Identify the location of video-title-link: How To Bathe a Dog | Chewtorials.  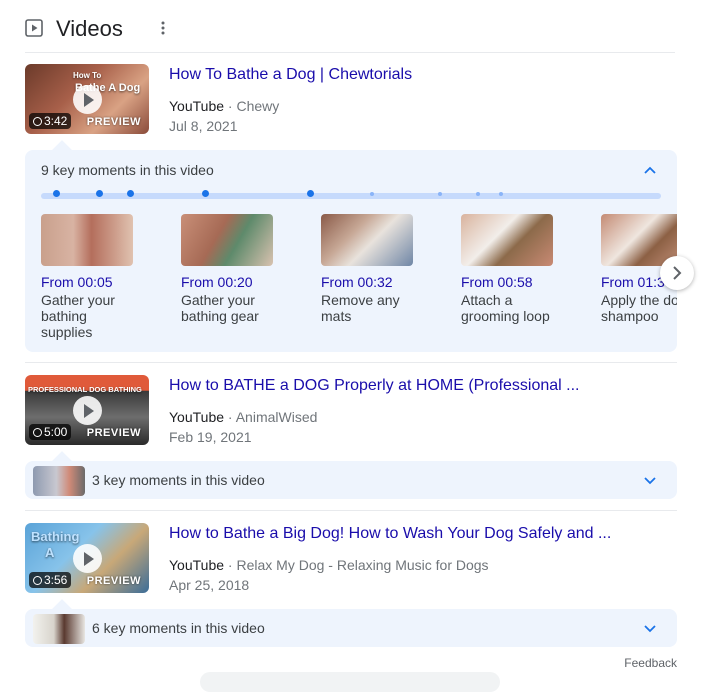
(290, 75).